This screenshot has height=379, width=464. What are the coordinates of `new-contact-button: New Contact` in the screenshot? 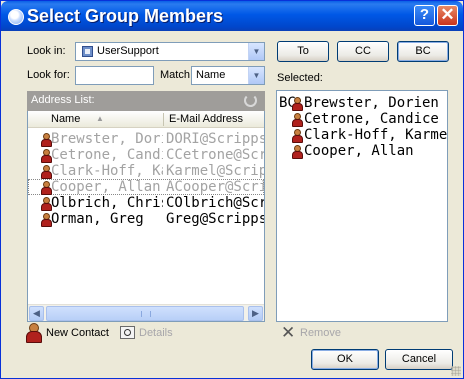 It's located at (77, 333).